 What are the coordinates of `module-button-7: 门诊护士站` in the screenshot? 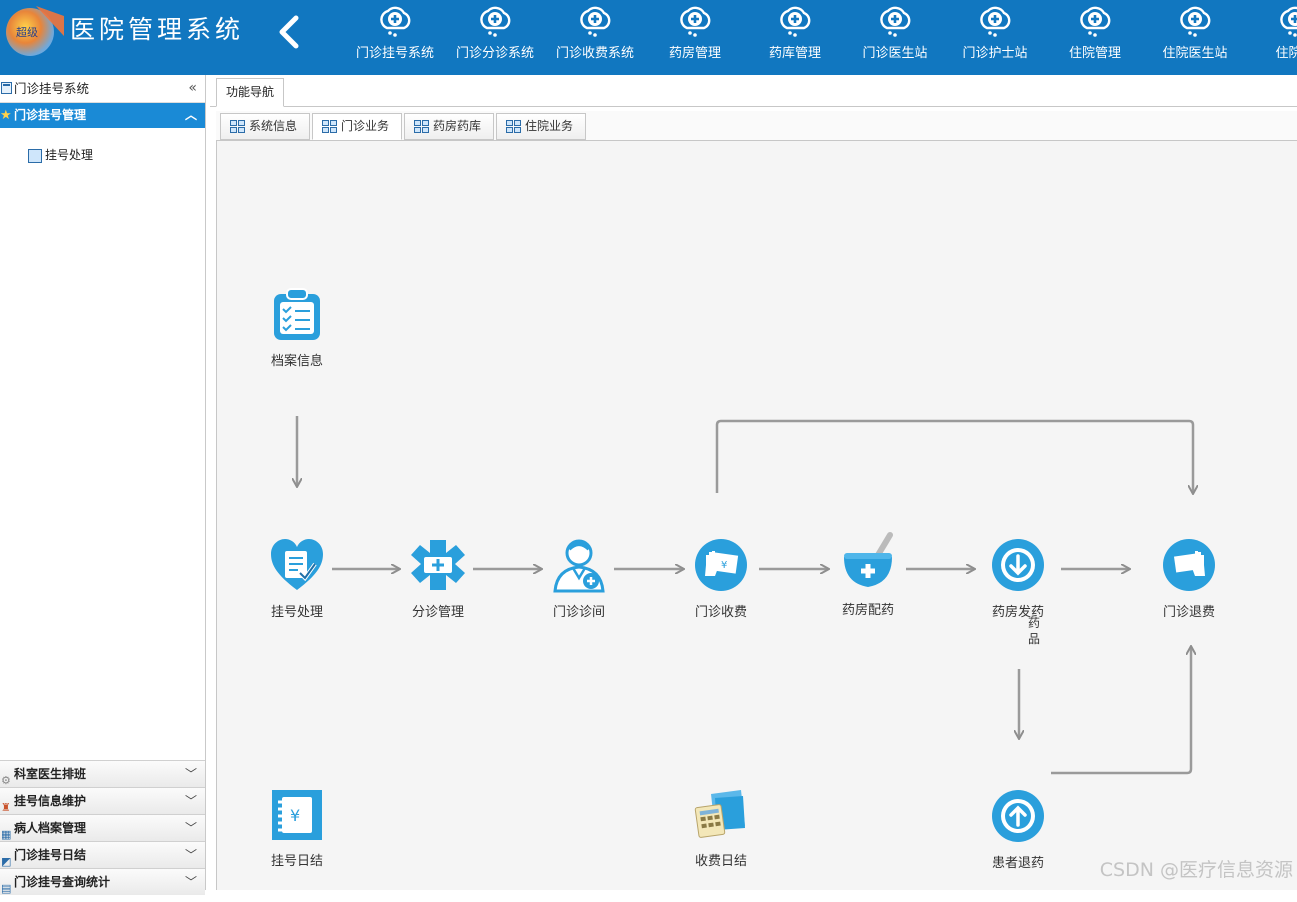 It's located at (995, 37).